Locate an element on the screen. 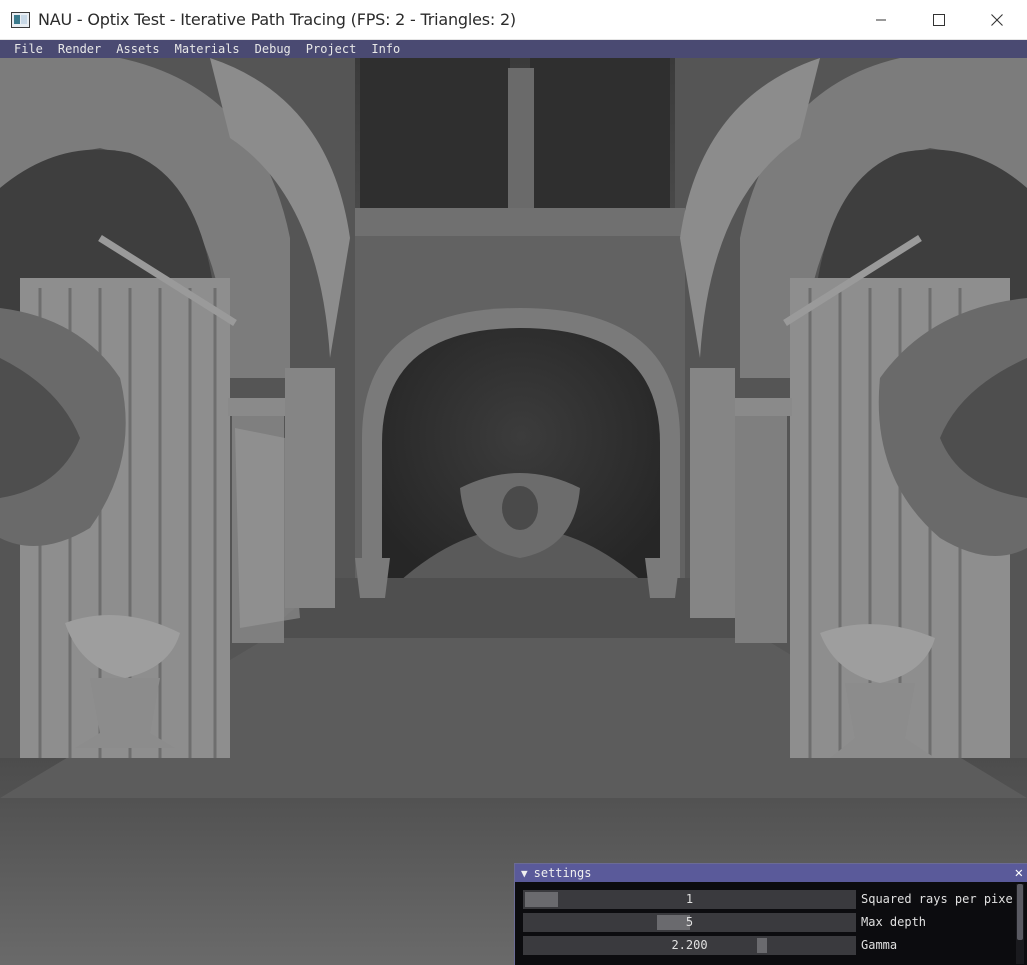 The width and height of the screenshot is (1027, 965). settings-close-icon: ✕ is located at coordinates (1019, 873).